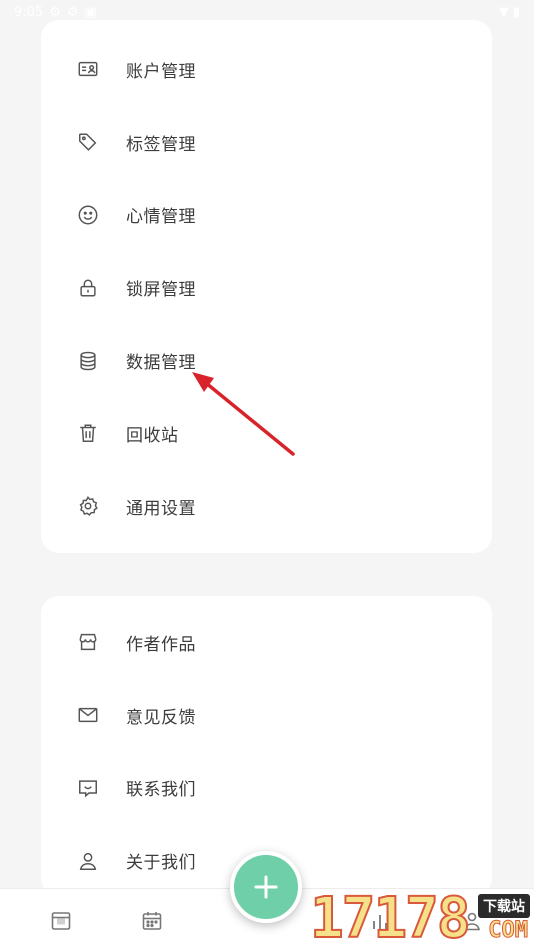 This screenshot has width=534, height=950. I want to click on calendar-icon, so click(152, 921).